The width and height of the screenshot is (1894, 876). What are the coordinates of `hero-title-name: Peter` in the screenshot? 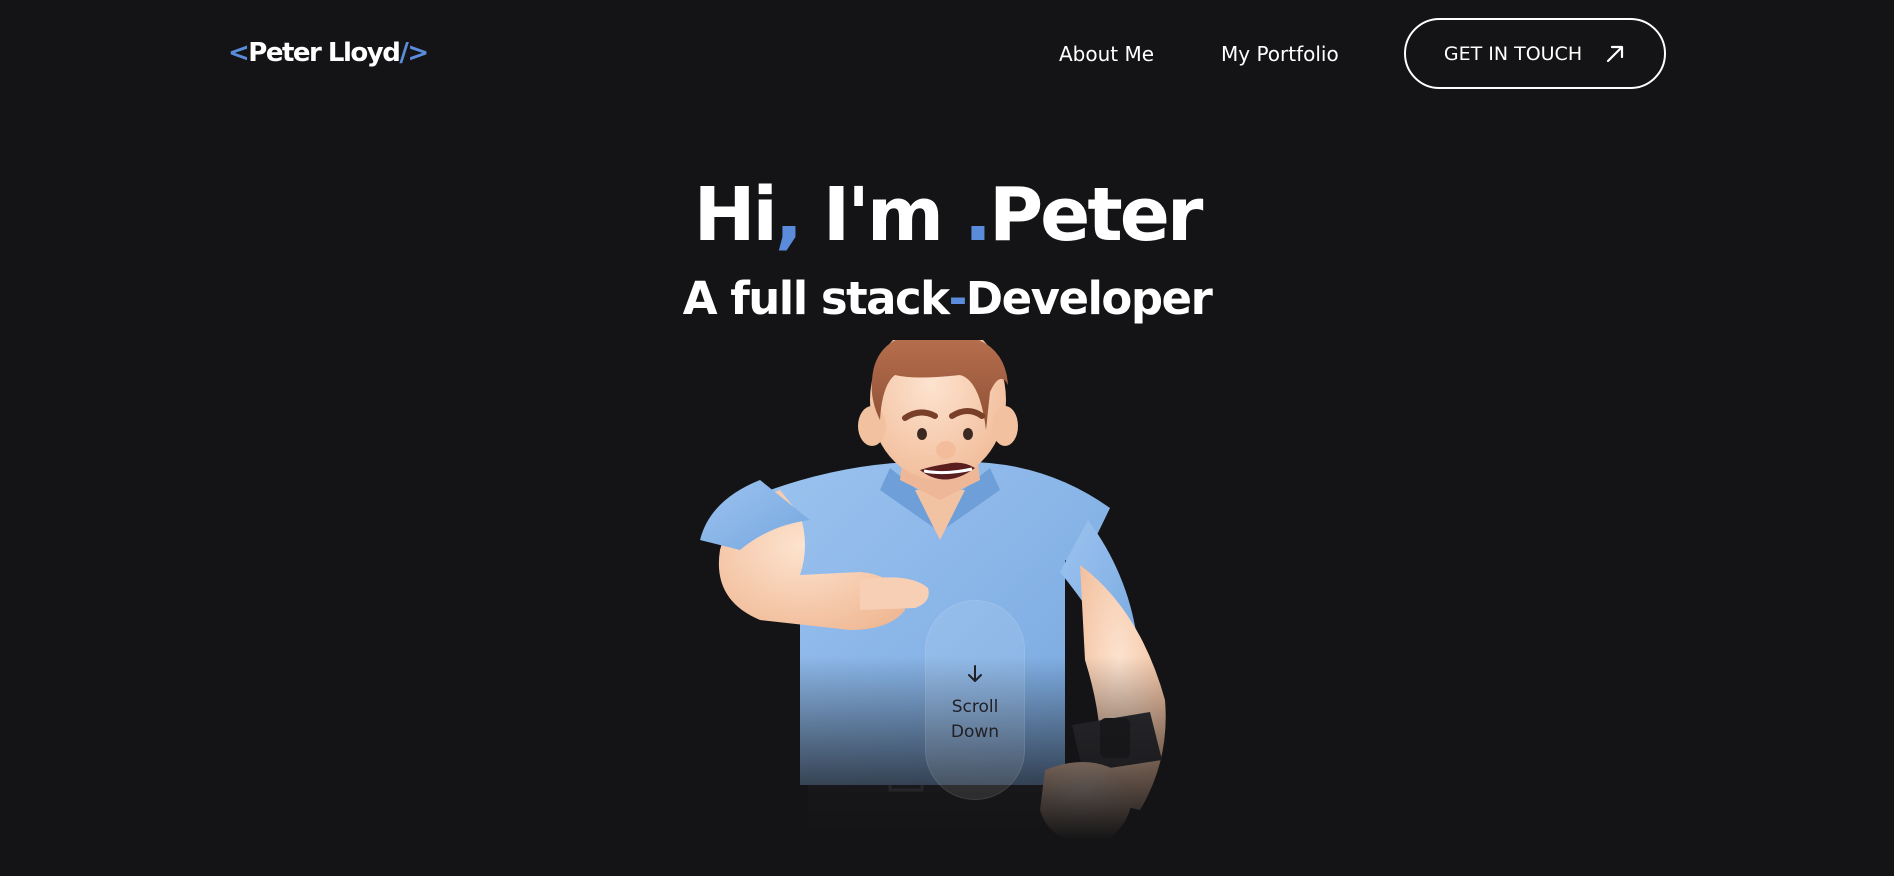 It's located at (1095, 215).